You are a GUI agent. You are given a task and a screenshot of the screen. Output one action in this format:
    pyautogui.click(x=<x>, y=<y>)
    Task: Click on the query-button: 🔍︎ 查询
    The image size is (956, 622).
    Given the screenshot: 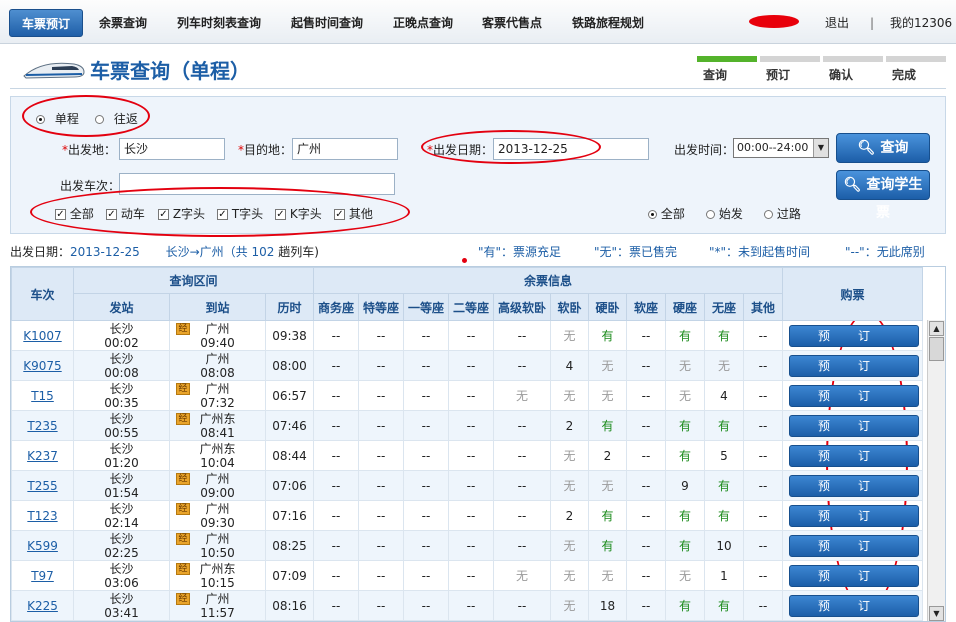 What is the action you would take?
    pyautogui.click(x=883, y=148)
    